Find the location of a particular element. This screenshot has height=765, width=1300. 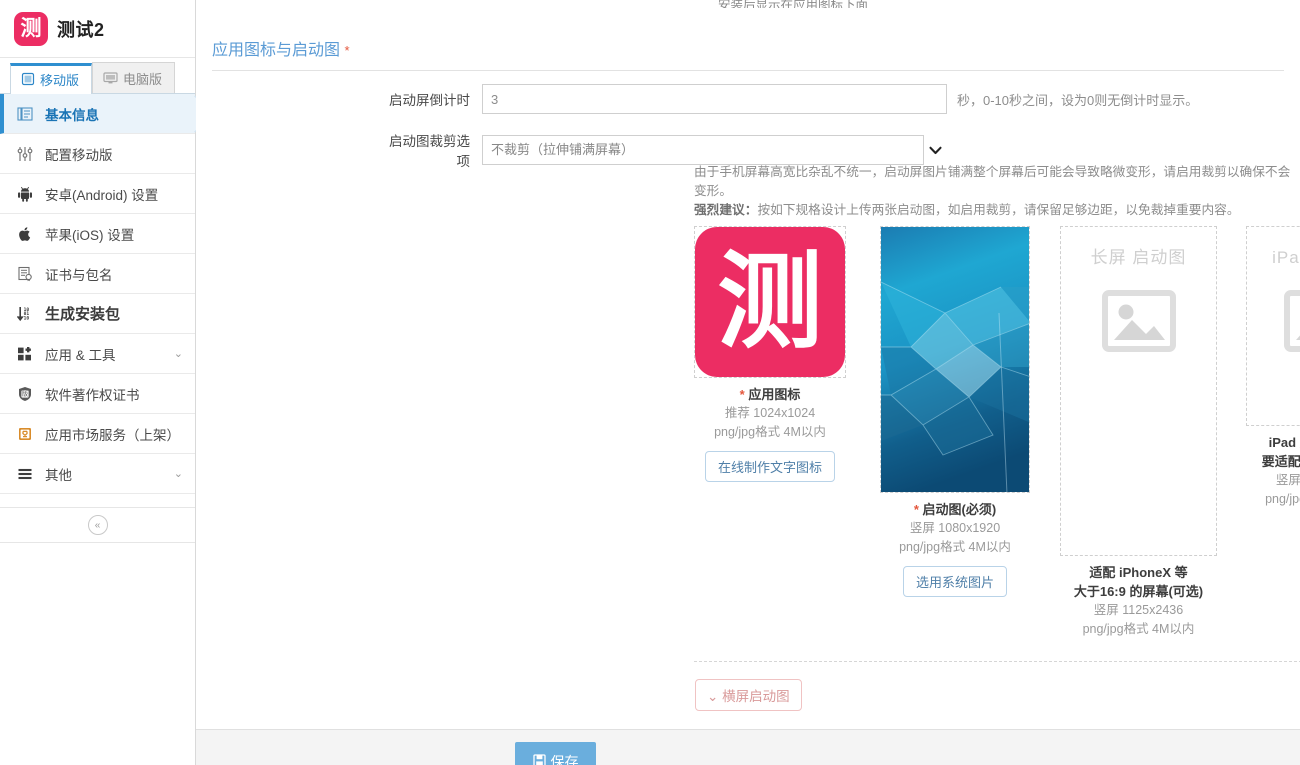

card-caption: * 应用图标 is located at coordinates (770, 394).